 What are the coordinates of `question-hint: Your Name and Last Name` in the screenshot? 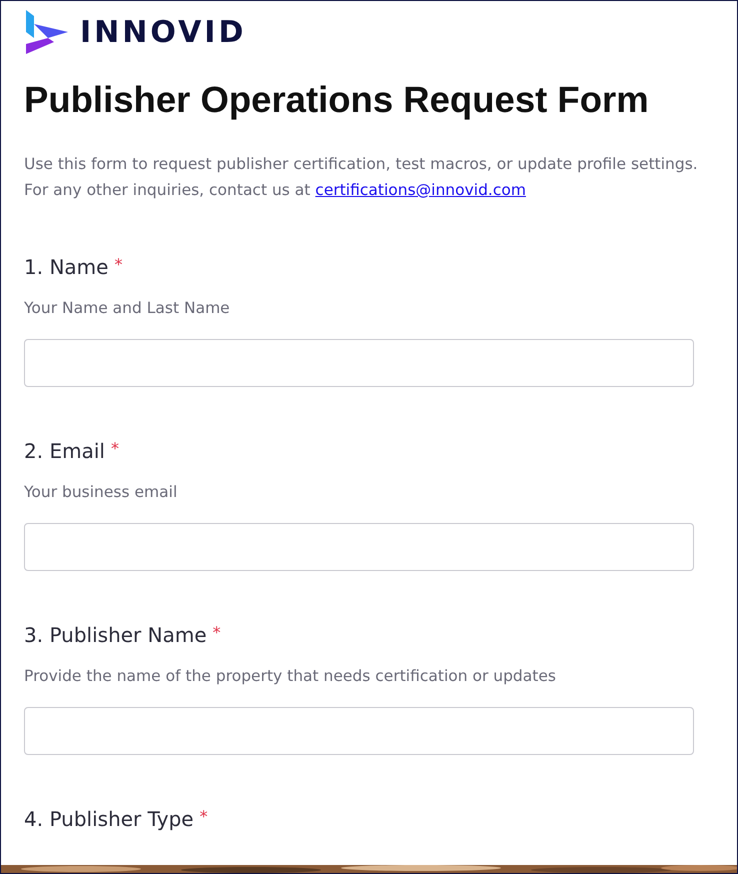 It's located at (127, 308).